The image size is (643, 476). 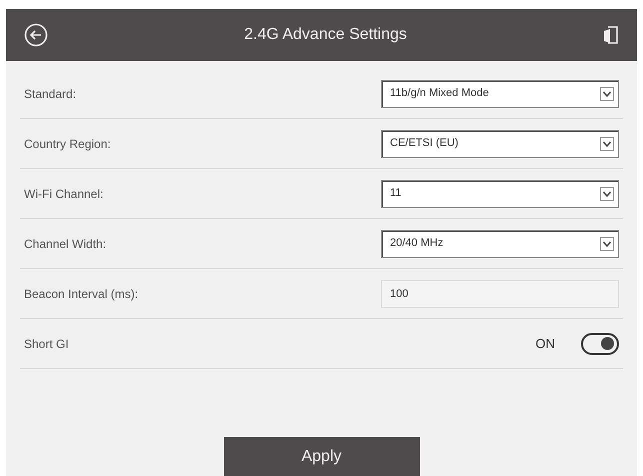 I want to click on input-field: 100, so click(x=500, y=294).